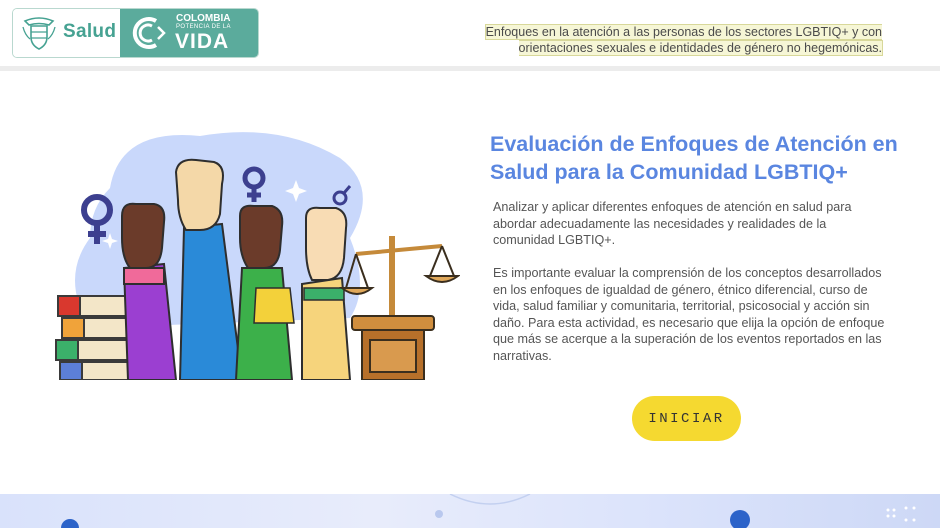 This screenshot has width=940, height=528. I want to click on bottom-decorative-band, so click(470, 511).